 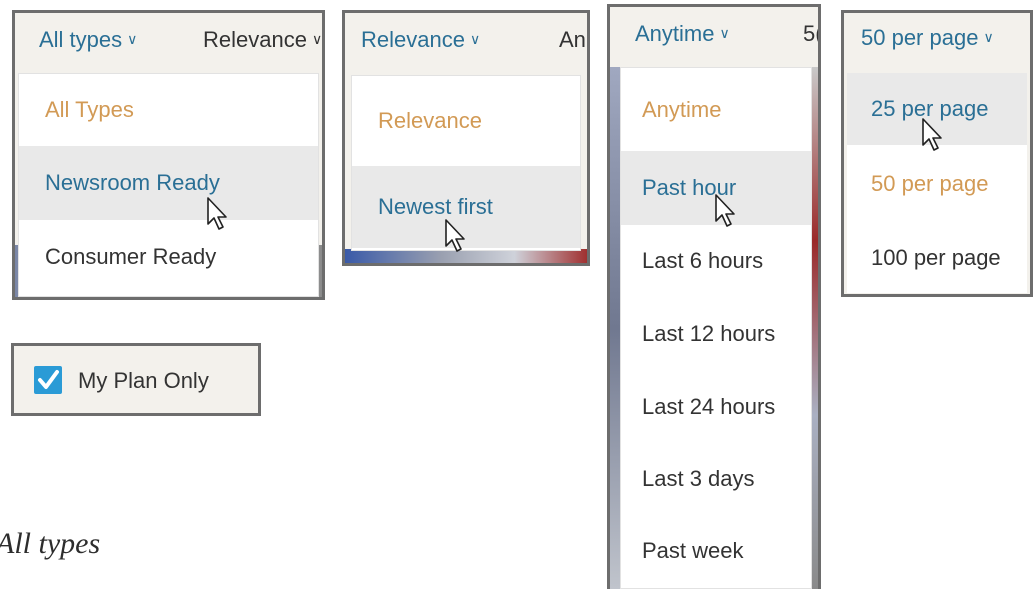 I want to click on menu-item-50-per-page: 50 per page, so click(x=937, y=184).